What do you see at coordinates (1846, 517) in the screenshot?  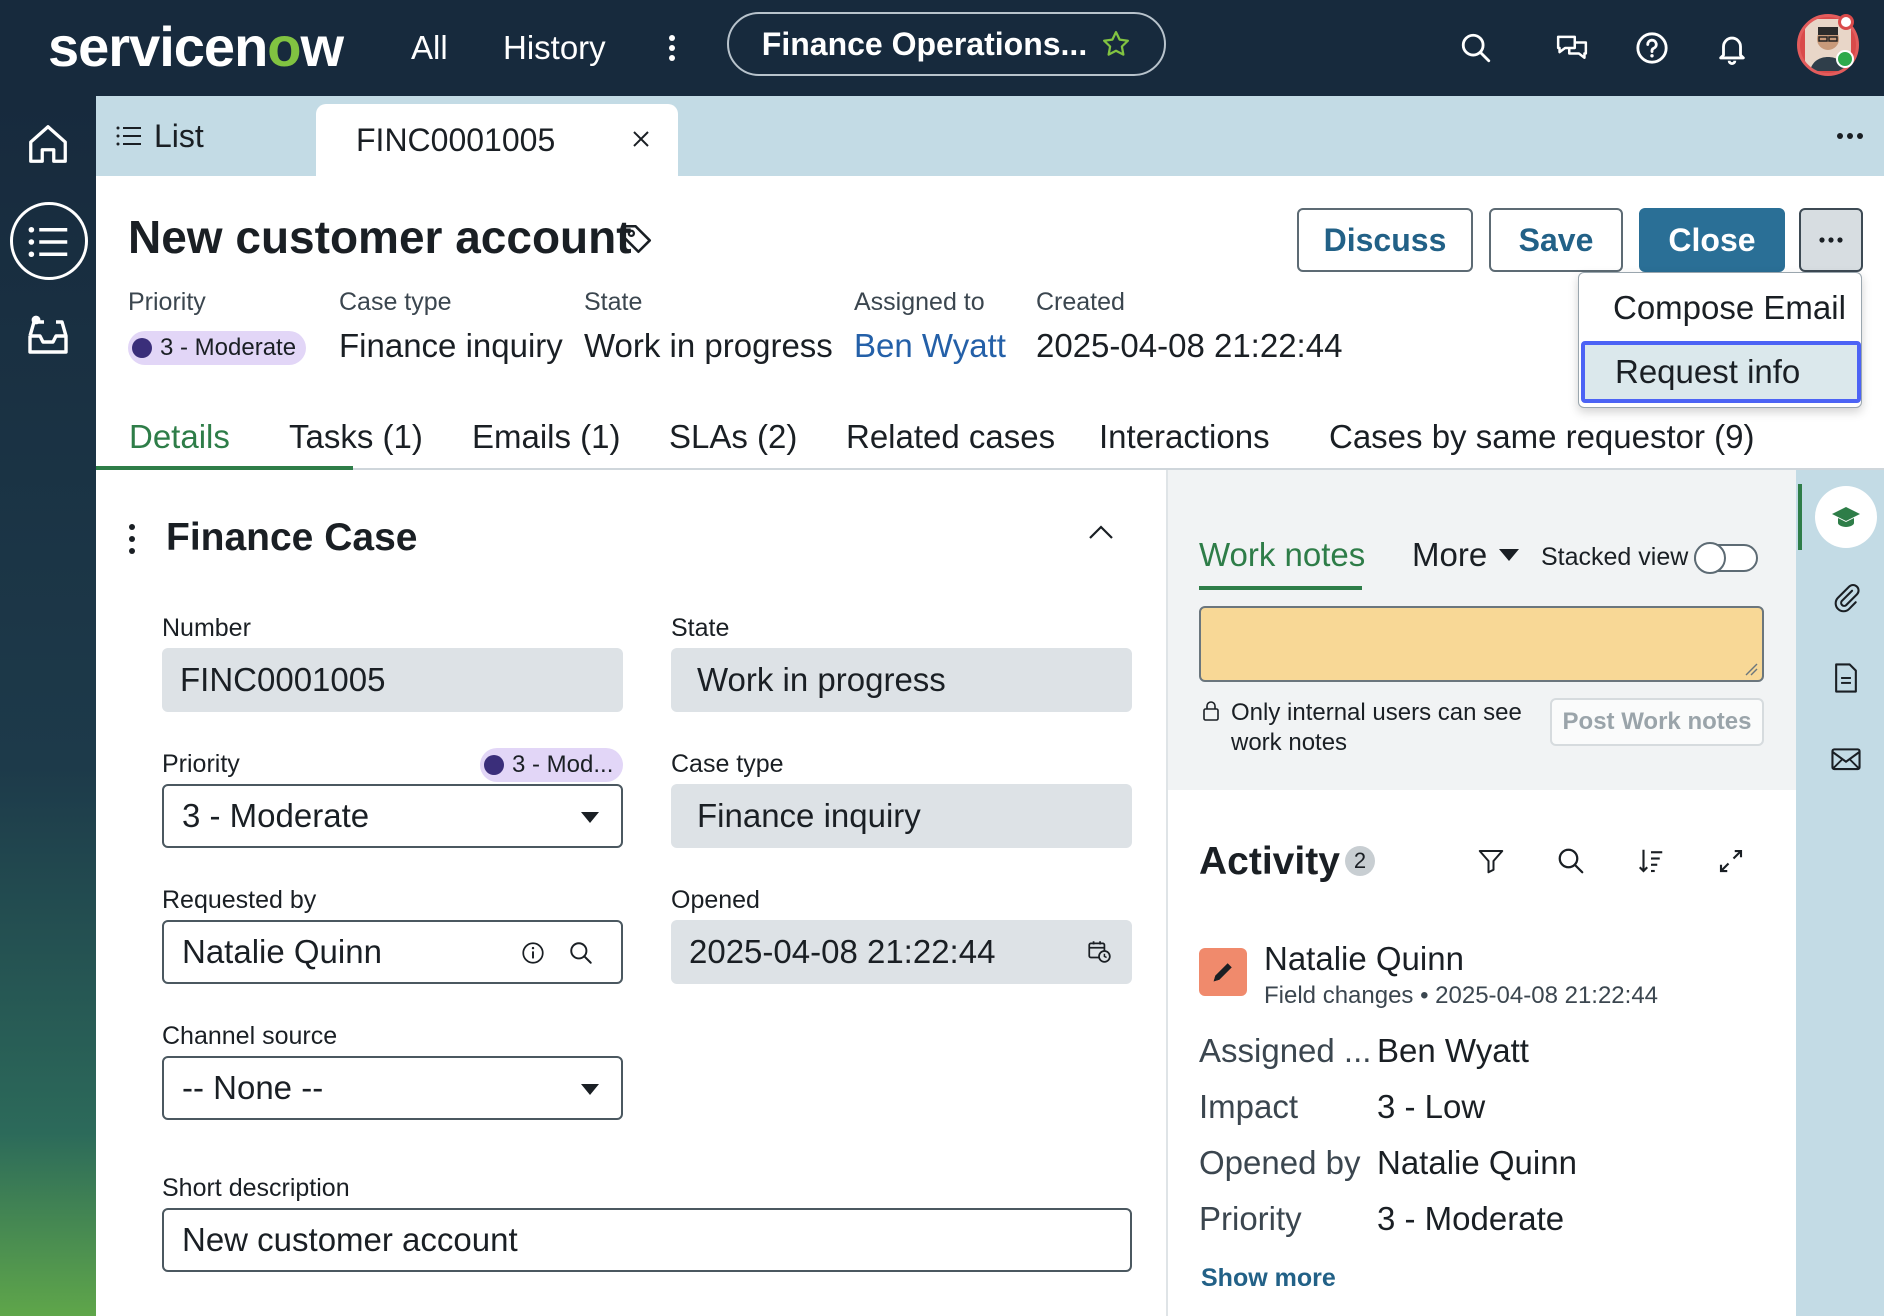 I see `learning-icon` at bounding box center [1846, 517].